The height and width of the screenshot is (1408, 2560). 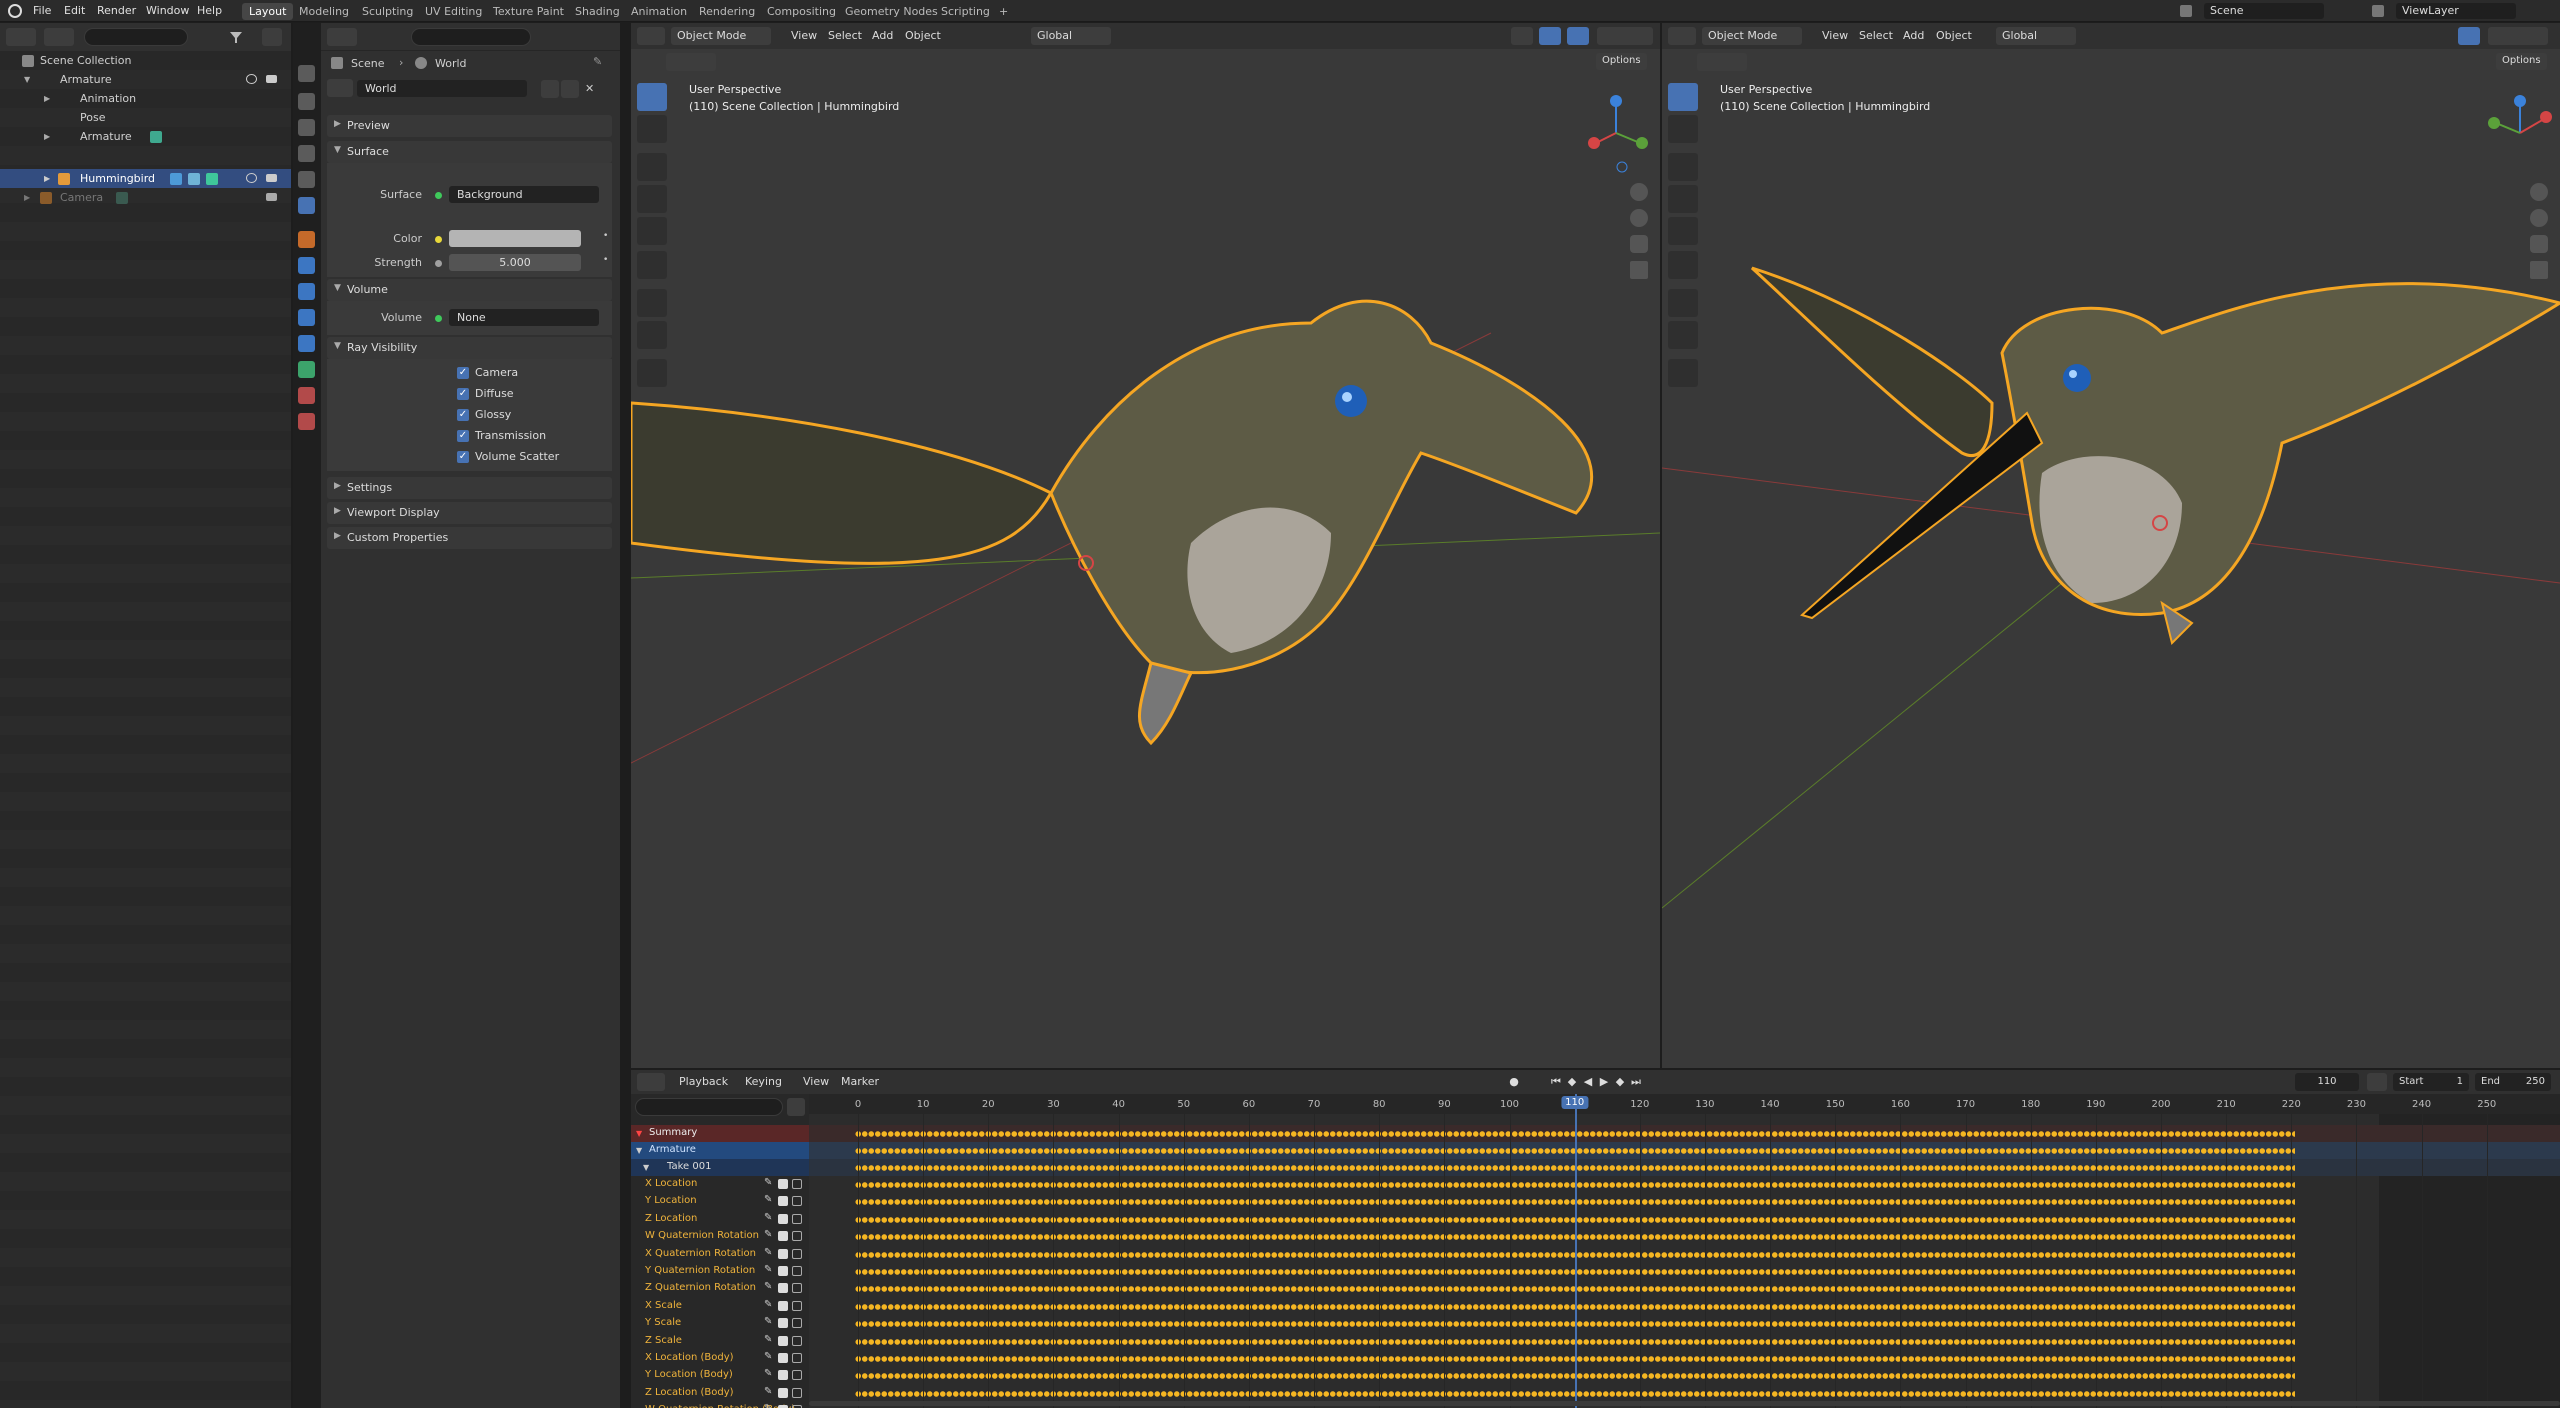 What do you see at coordinates (2456, 11) in the screenshot?
I see `view-layer-field: ViewLayer` at bounding box center [2456, 11].